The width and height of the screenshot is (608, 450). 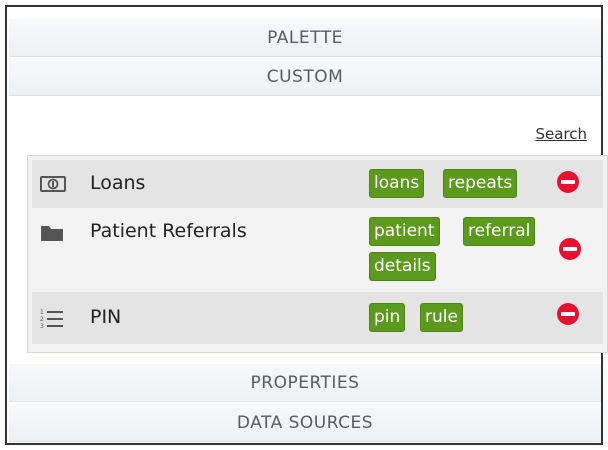 I want to click on custom-section-header: CUSTOM, so click(x=305, y=77).